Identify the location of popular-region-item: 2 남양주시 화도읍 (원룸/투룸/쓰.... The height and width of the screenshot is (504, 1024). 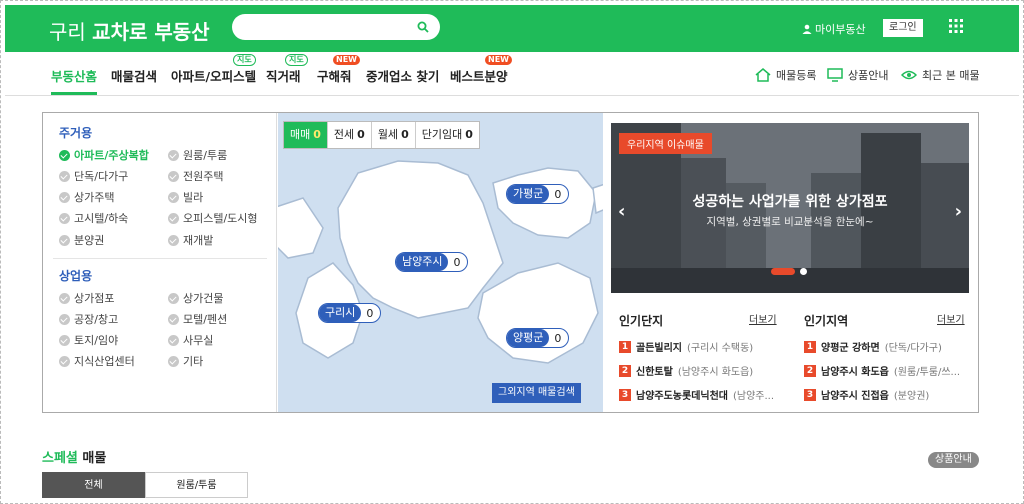
(882, 370).